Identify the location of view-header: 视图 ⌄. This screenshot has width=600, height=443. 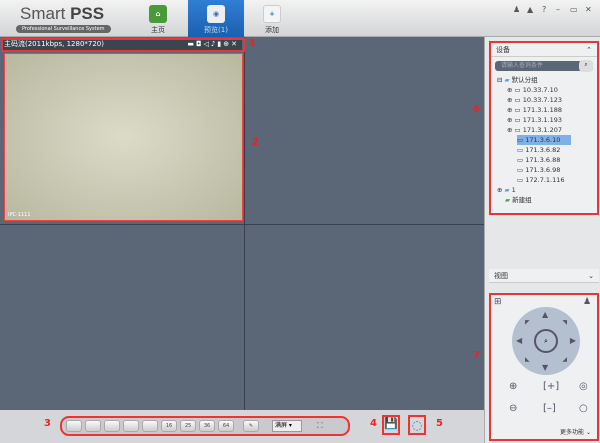
(544, 276).